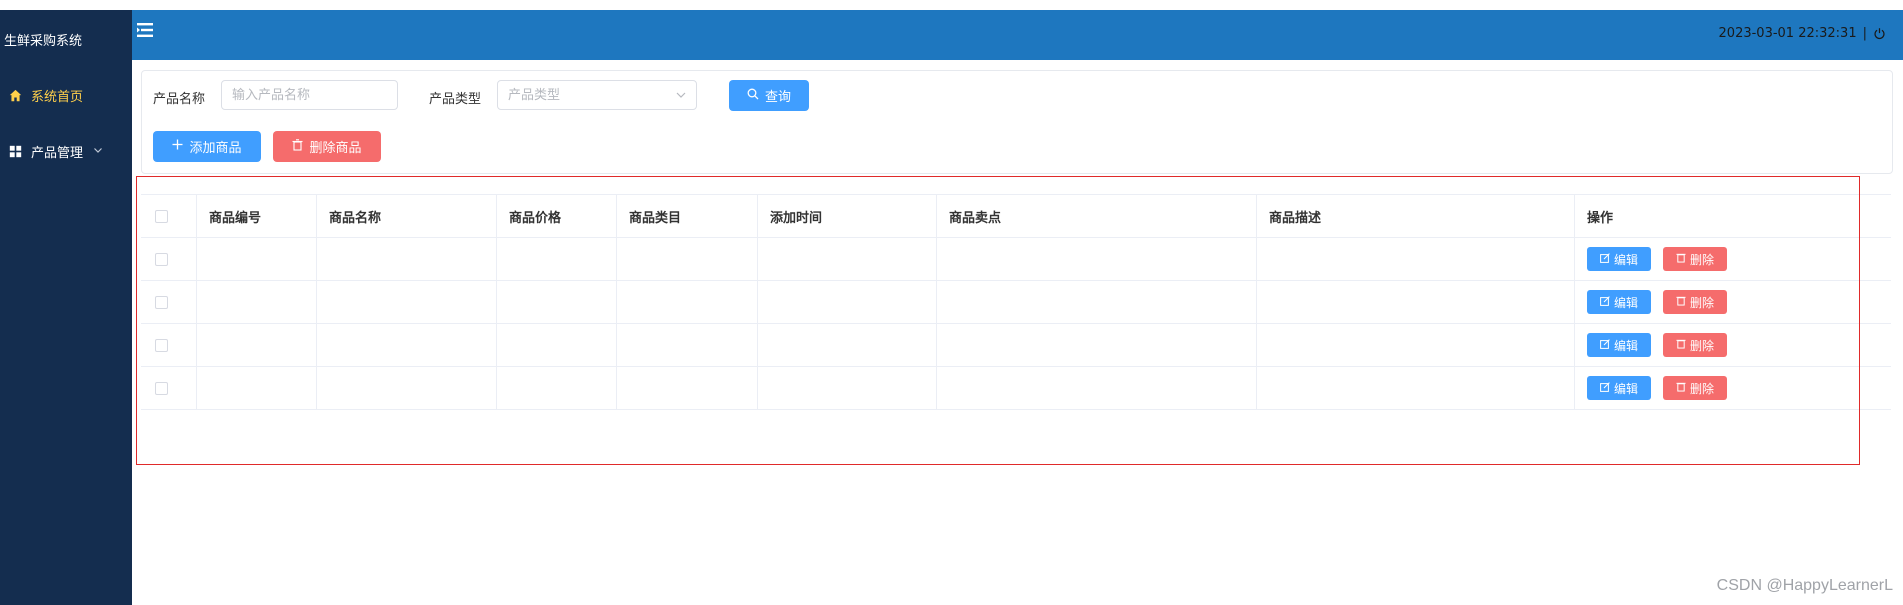 Image resolution: width=1903 pixels, height=605 pixels. Describe the element at coordinates (177, 146) in the screenshot. I see `plus-icon` at that location.